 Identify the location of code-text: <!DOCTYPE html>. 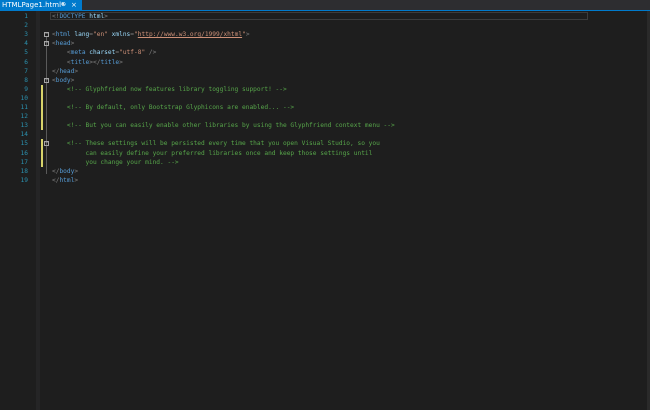
(80, 16).